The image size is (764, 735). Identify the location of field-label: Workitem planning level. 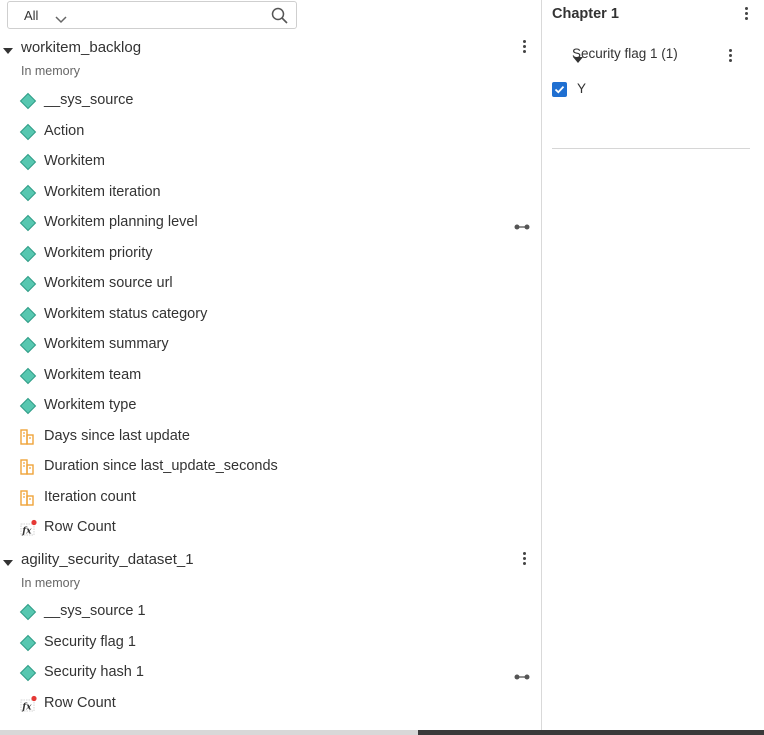
(121, 222).